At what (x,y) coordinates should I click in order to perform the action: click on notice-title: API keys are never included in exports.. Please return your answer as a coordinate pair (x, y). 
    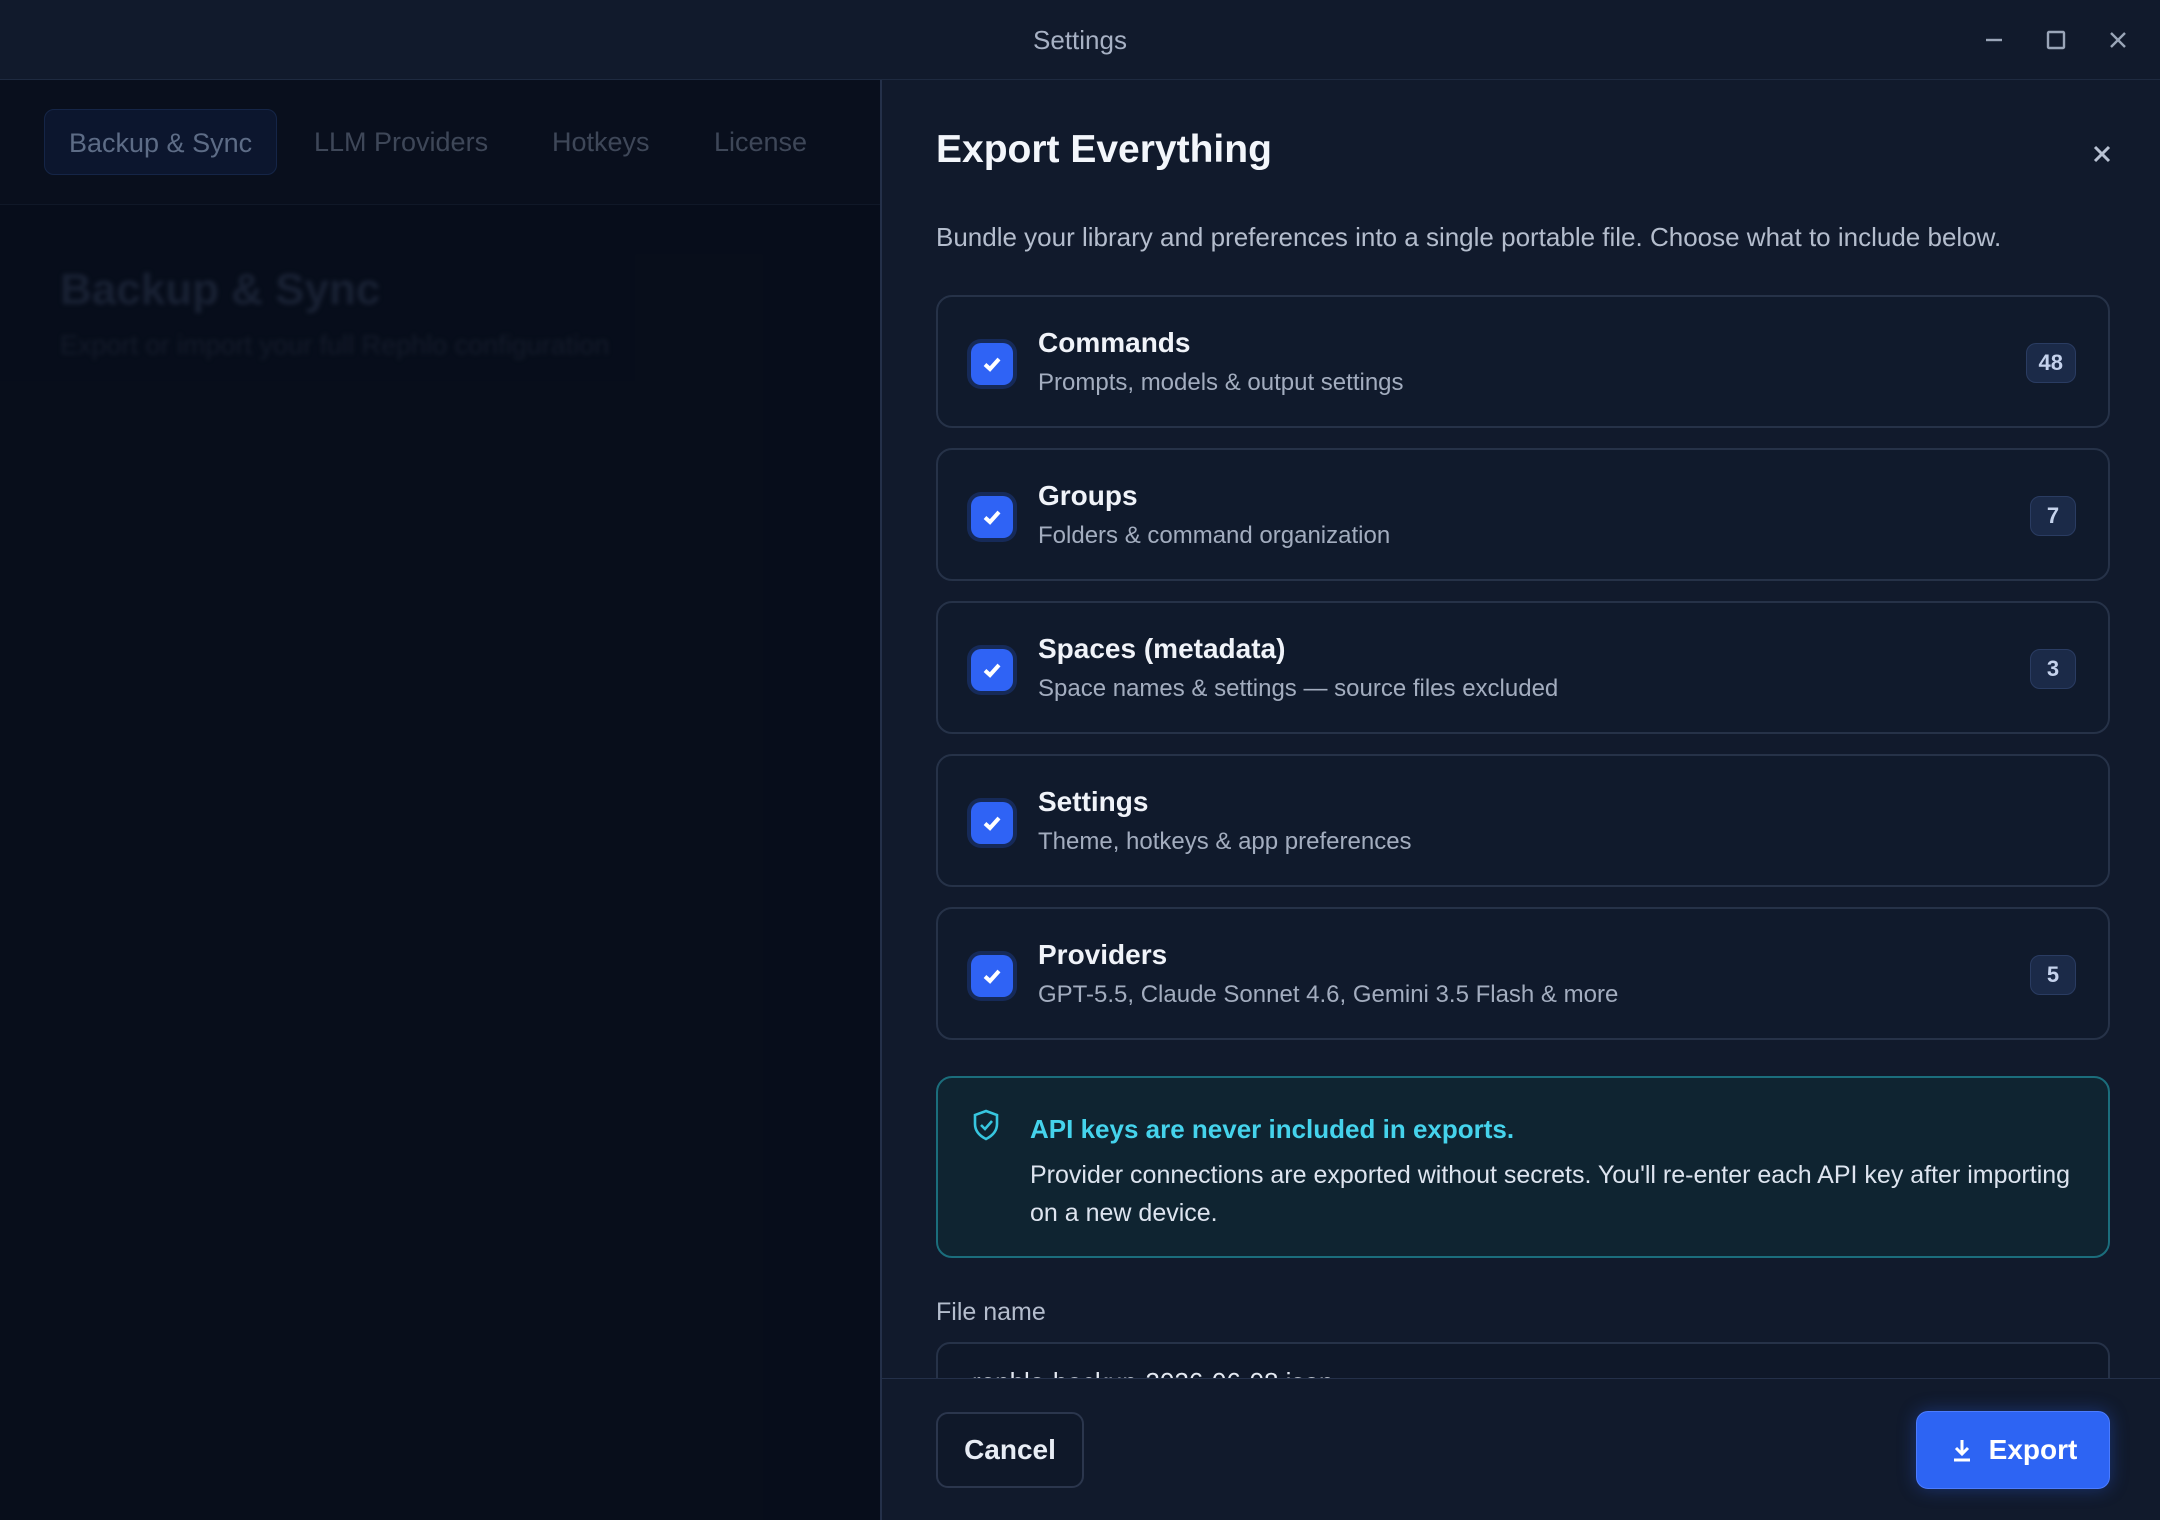
    Looking at the image, I should click on (1272, 1129).